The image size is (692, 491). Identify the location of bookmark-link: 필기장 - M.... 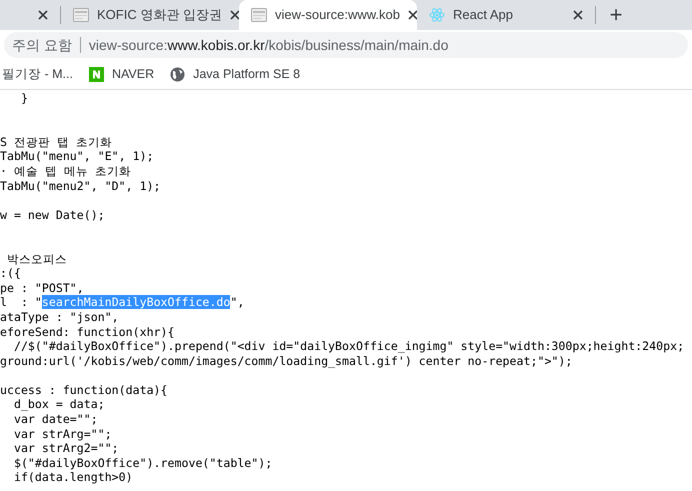
(37, 74).